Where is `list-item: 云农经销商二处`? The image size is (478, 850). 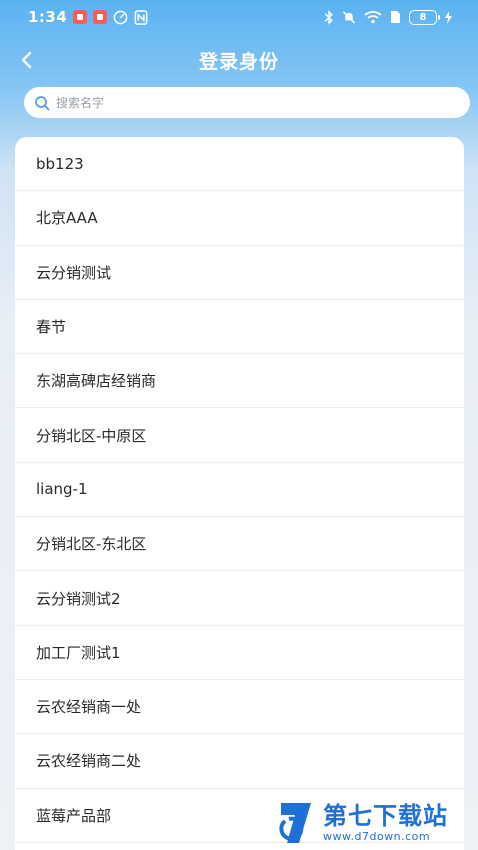 list-item: 云农经销商二处 is located at coordinates (239, 761).